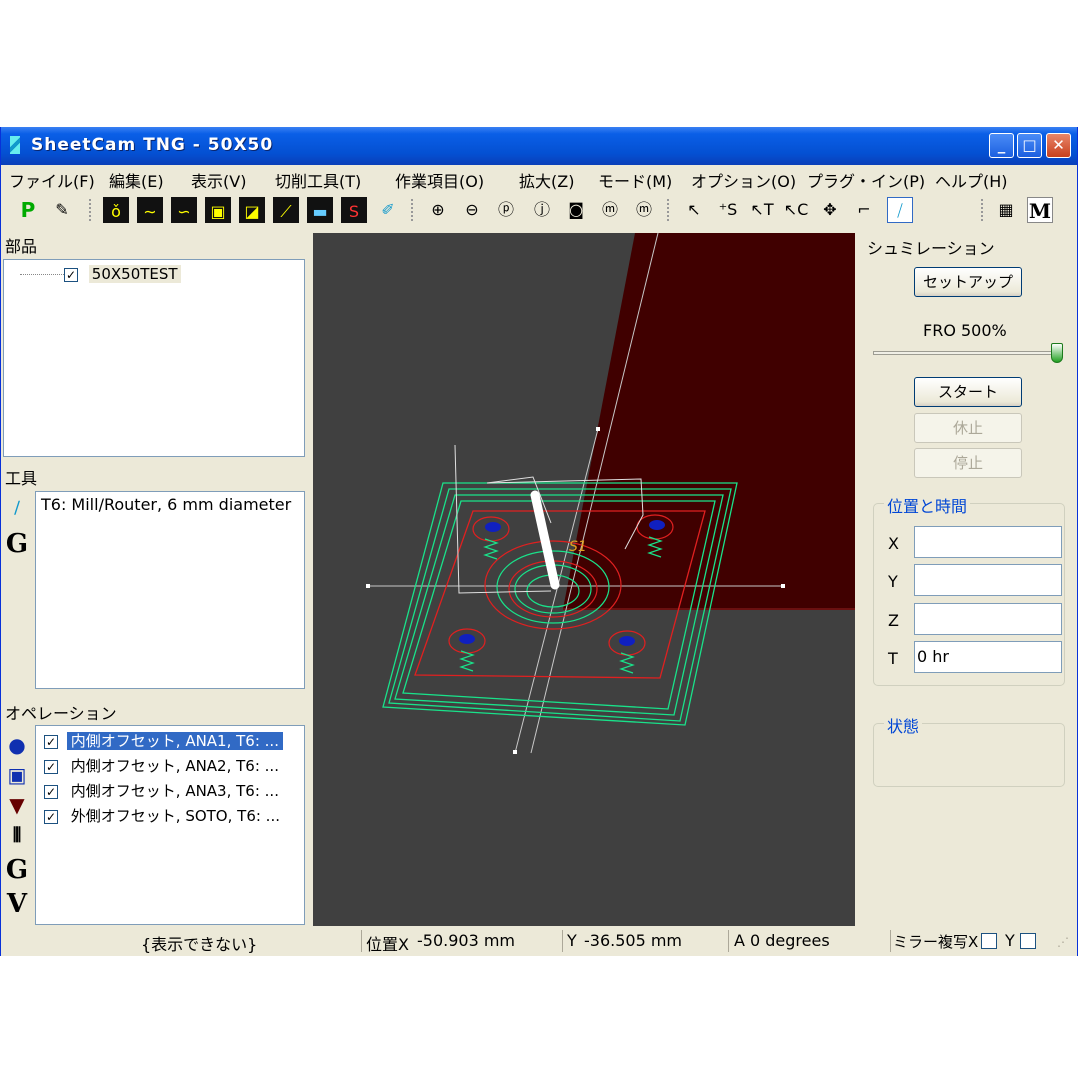 This screenshot has width=1080, height=1080. Describe the element at coordinates (989, 941) in the screenshot. I see `mirror-x-checkbox` at that location.